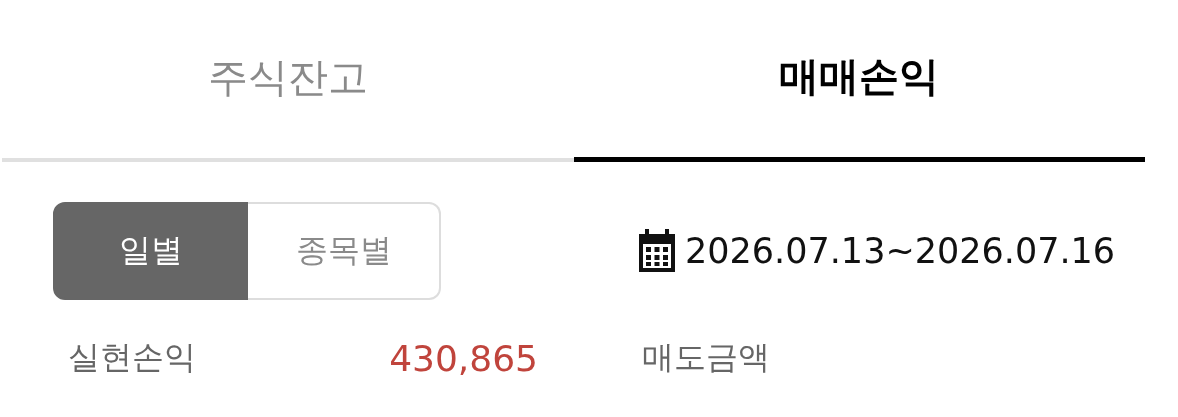 The width and height of the screenshot is (1178, 417). Describe the element at coordinates (706, 357) in the screenshot. I see `summary-label: 매도금액` at that location.